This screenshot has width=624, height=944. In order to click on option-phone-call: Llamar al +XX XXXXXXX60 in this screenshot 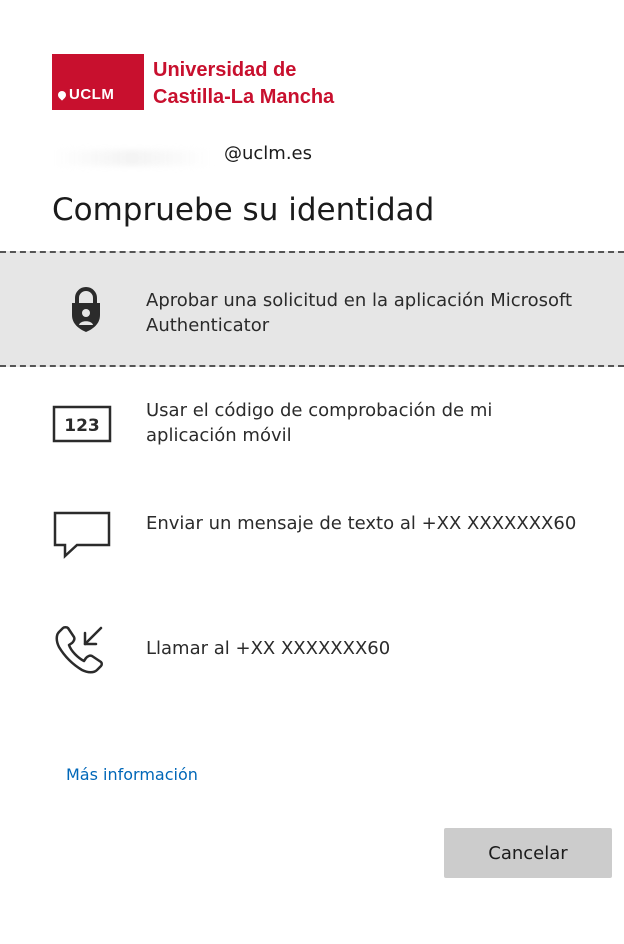, I will do `click(312, 652)`.